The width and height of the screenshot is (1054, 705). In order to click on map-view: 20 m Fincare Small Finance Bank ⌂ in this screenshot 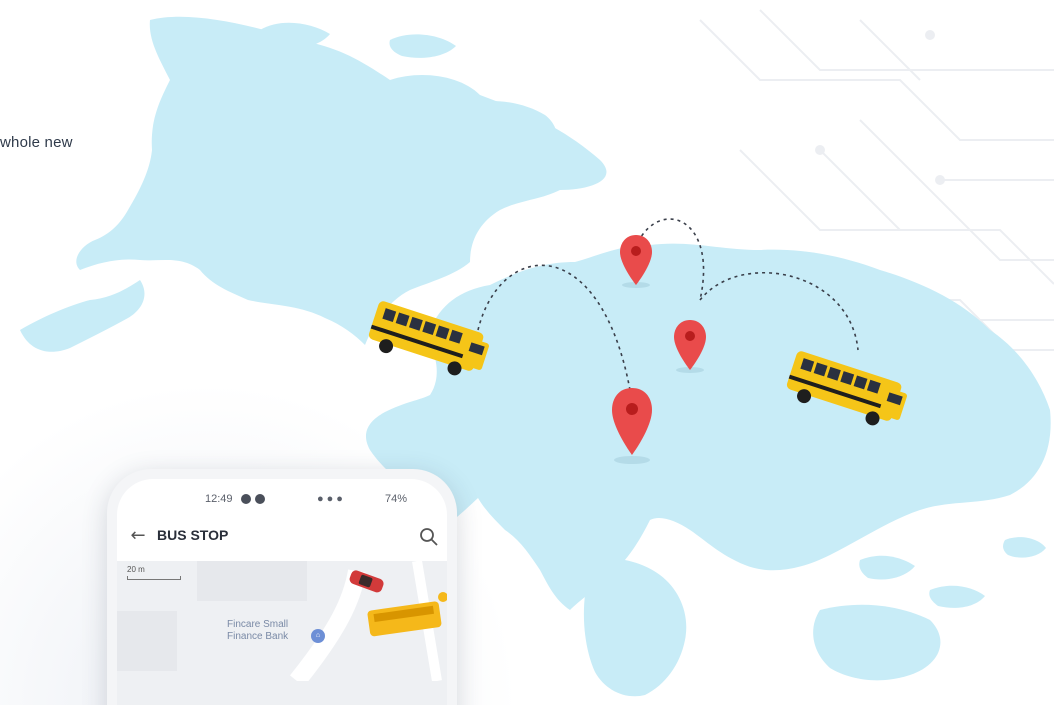, I will do `click(282, 633)`.